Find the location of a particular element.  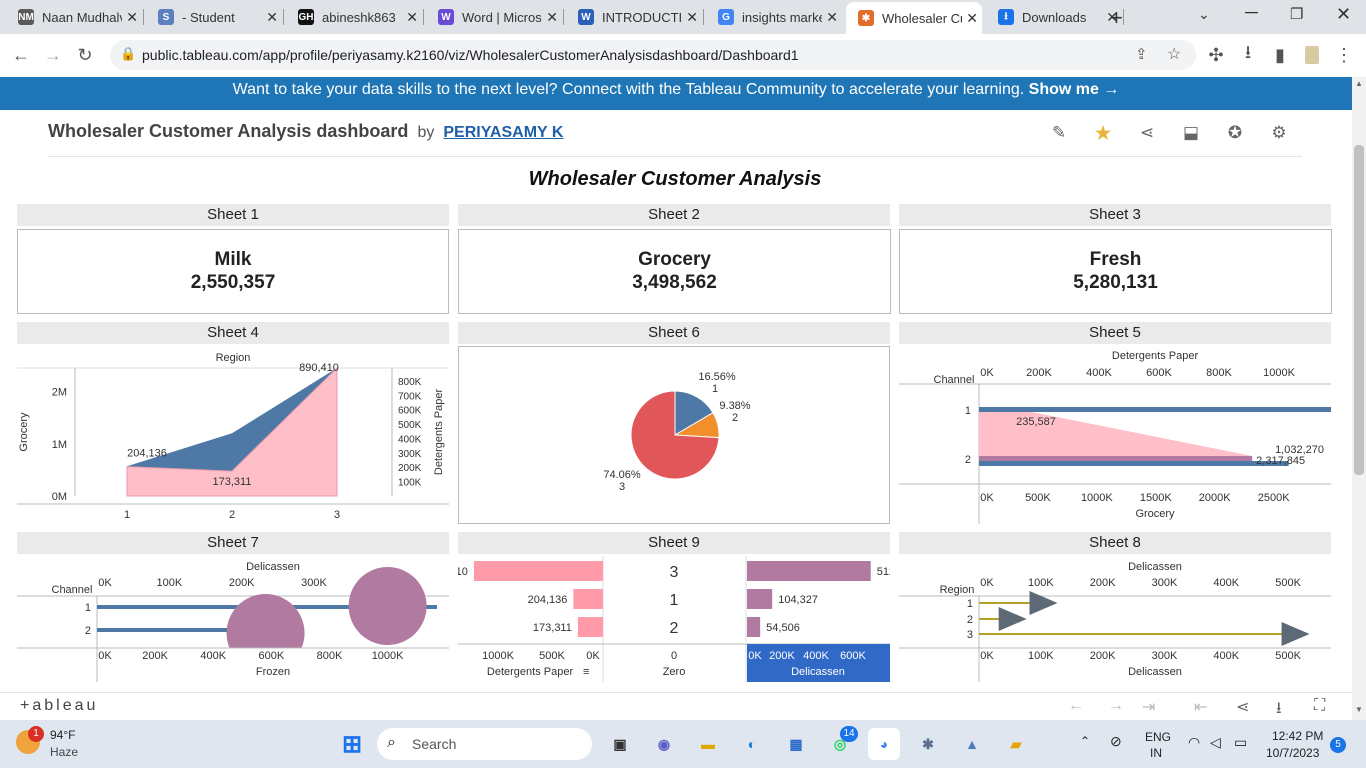

page-scrollbar: ▲ ▼ is located at coordinates (1359, 398).